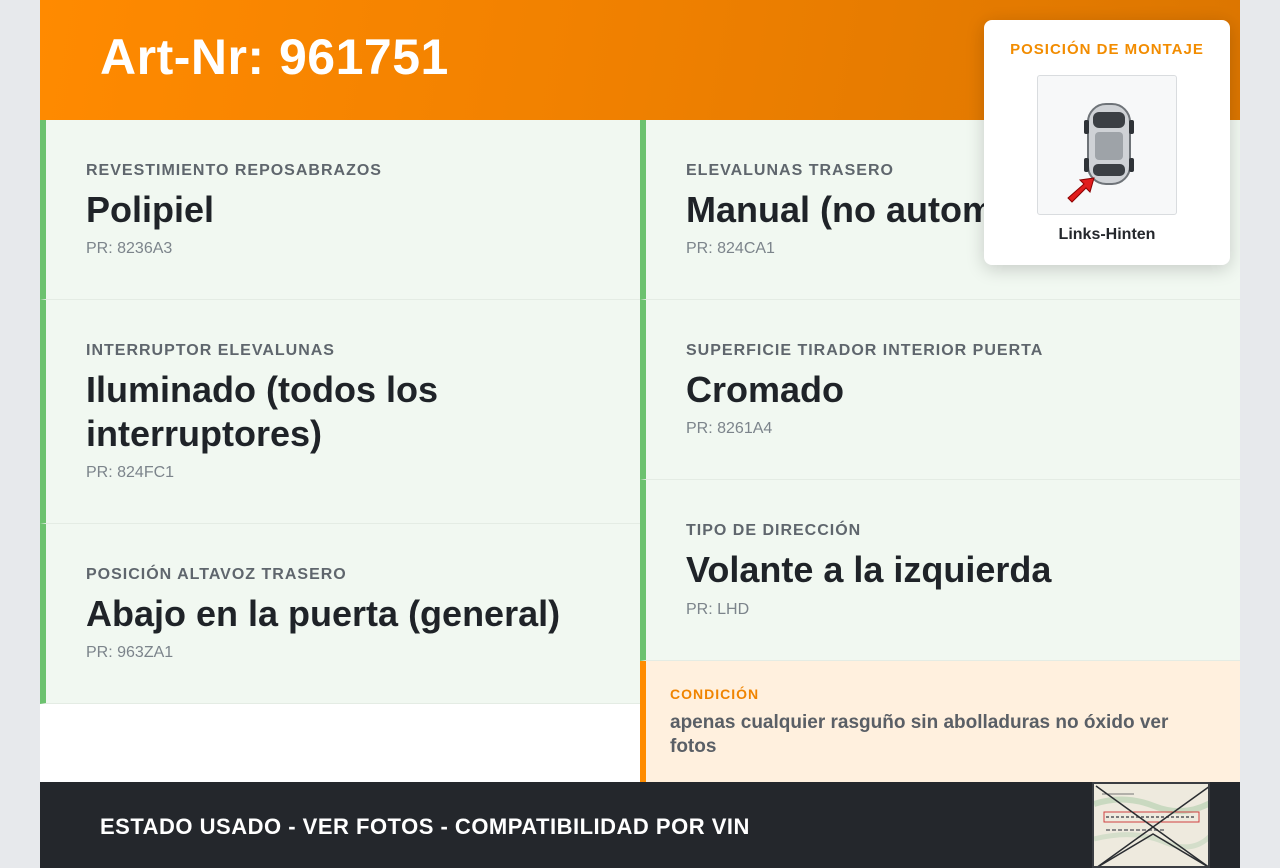 The image size is (1280, 868). What do you see at coordinates (129, 248) in the screenshot?
I see `spec-pr-code: PR: 8236A3` at bounding box center [129, 248].